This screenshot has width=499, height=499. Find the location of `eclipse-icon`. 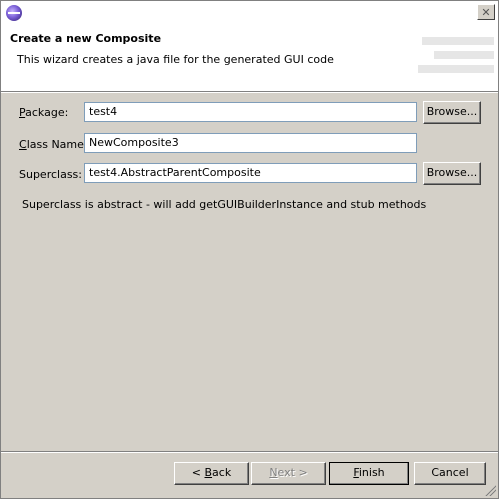

eclipse-icon is located at coordinates (14, 13).